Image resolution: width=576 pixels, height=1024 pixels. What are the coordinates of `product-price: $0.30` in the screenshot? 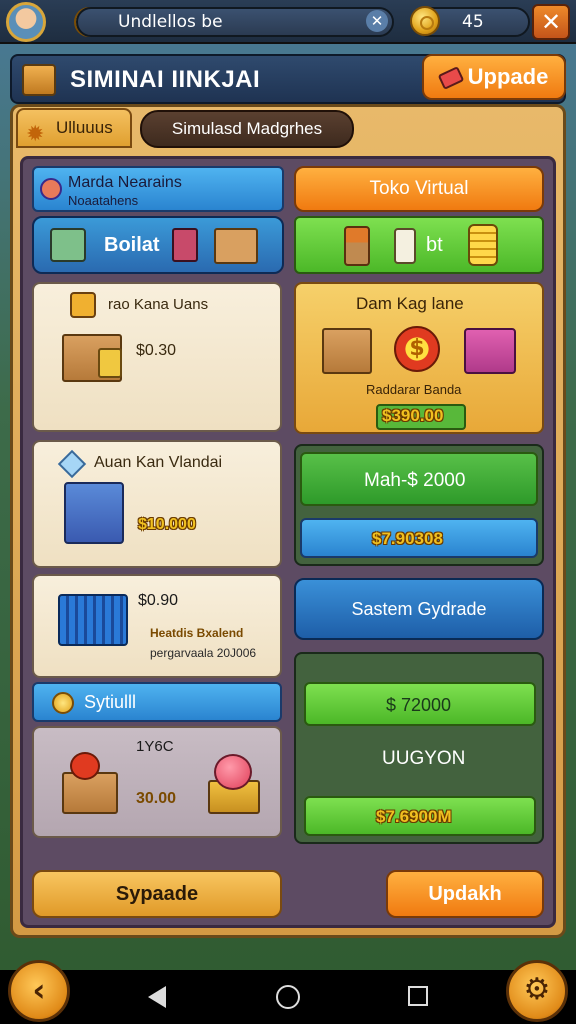 It's located at (156, 350).